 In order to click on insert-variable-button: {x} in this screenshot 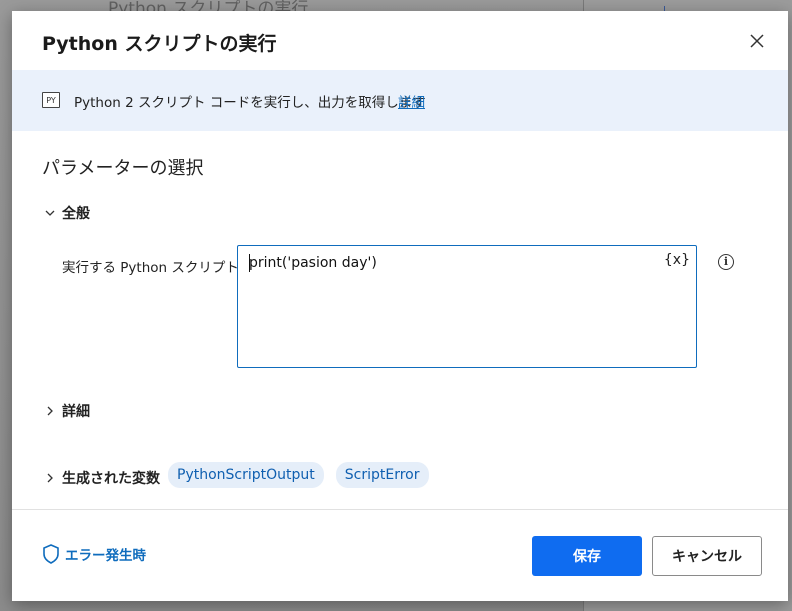, I will do `click(677, 260)`.